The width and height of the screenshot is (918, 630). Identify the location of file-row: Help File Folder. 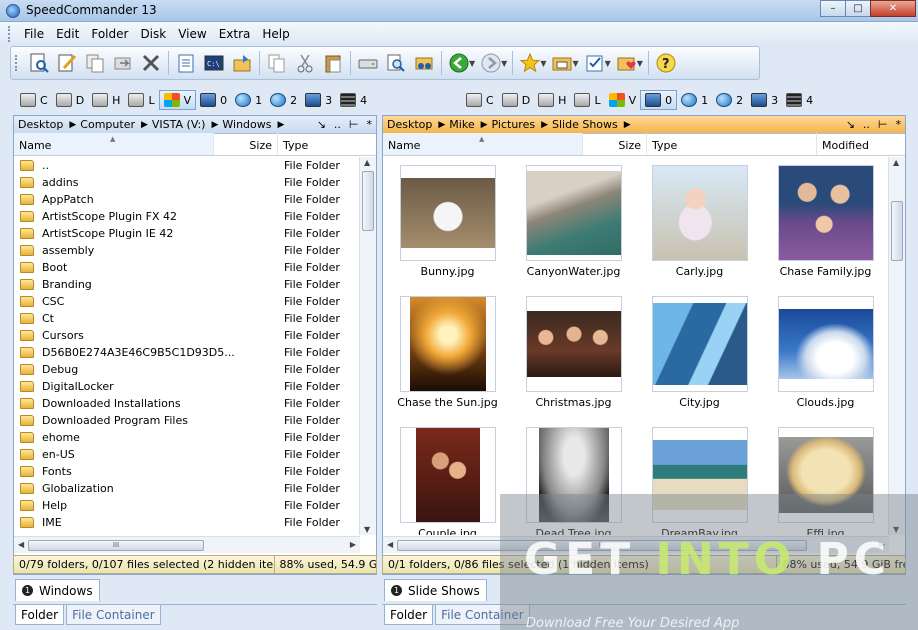
(186, 505).